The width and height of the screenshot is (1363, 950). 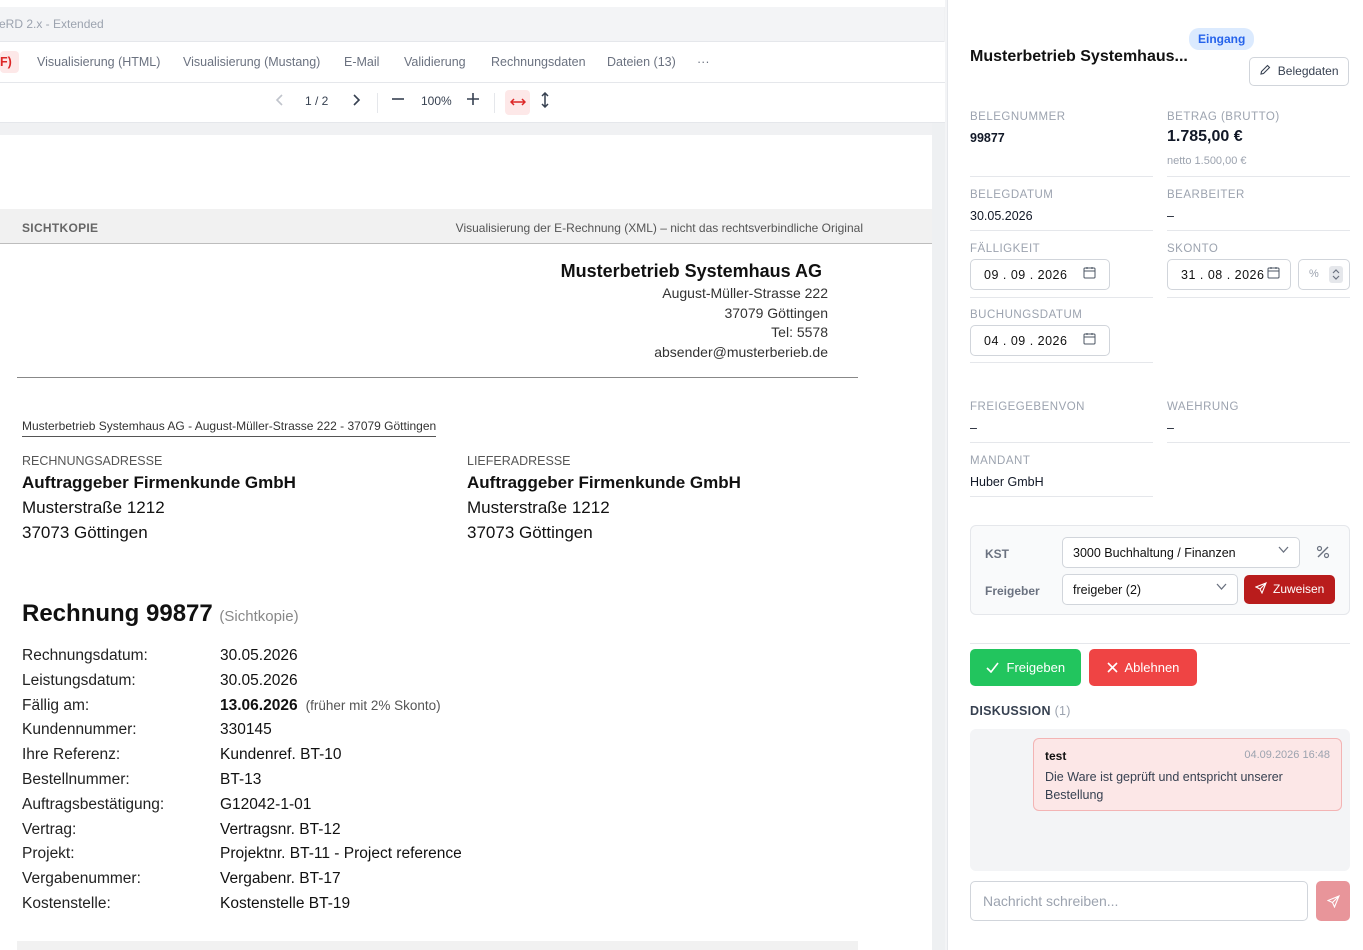 I want to click on detail-value-text: Projektnr. BT-11 - Project reference, so click(x=341, y=854).